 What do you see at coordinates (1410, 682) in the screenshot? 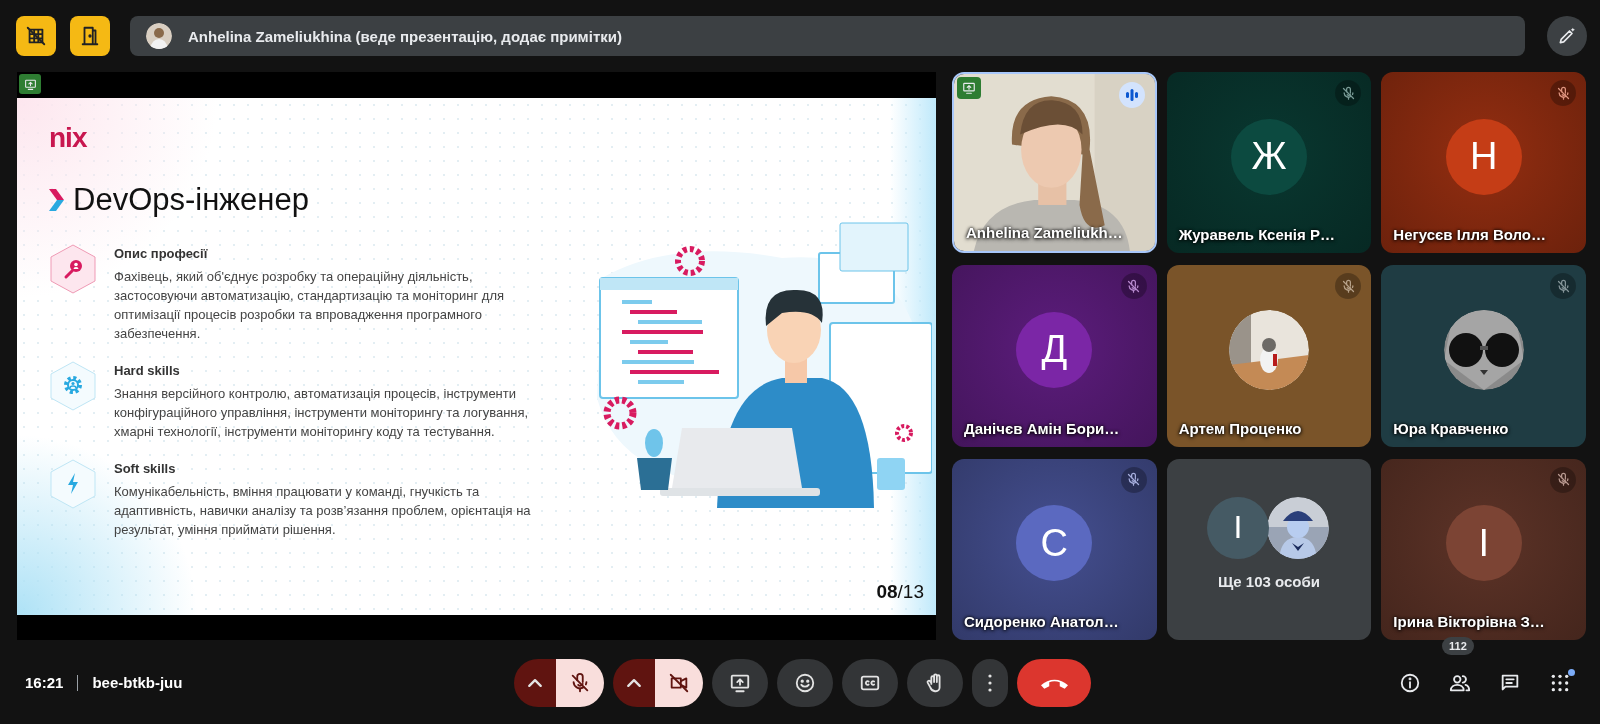
I see `info-icon` at bounding box center [1410, 682].